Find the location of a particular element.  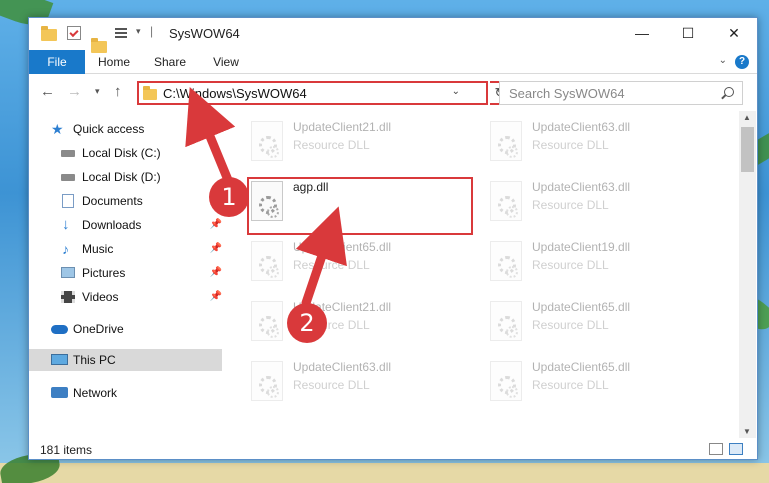

arrow-to-agp-dll is located at coordinates (321, 257).